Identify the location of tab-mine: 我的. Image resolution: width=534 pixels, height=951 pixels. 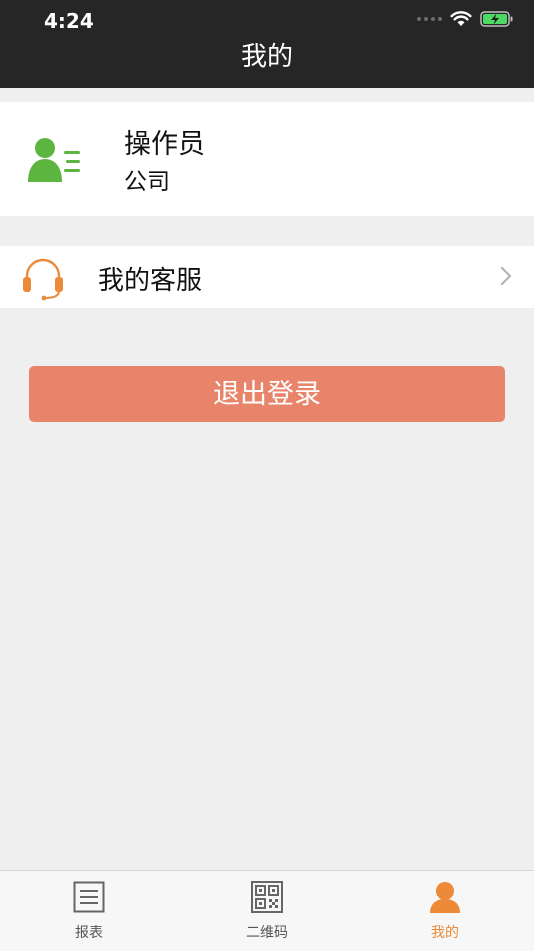
(445, 911).